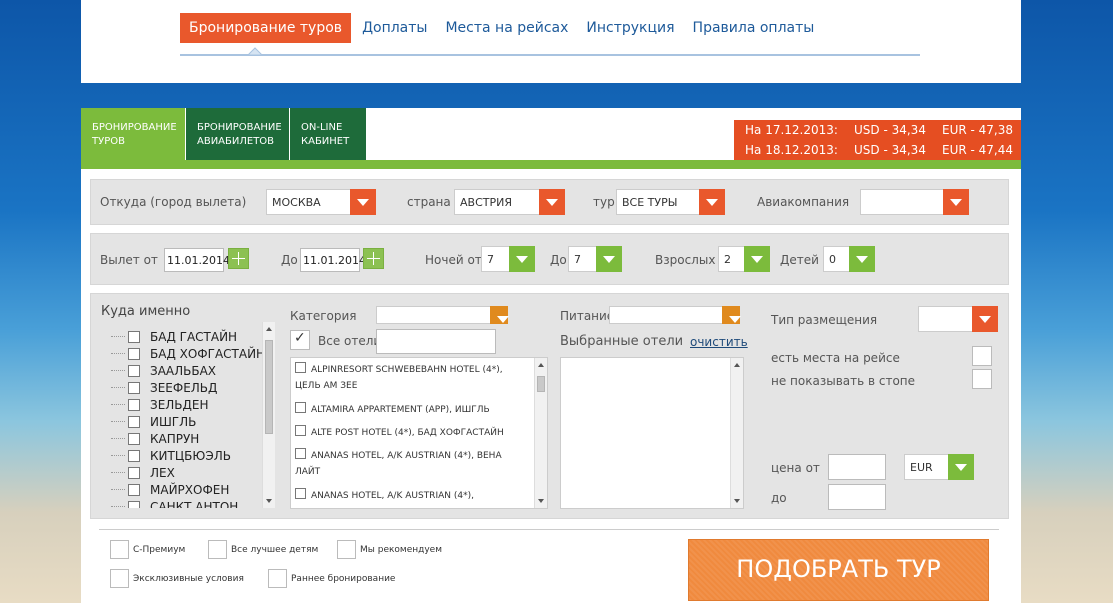 Image resolution: width=1113 pixels, height=603 pixels. What do you see at coordinates (849, 259) in the screenshot?
I see `children-select: 0` at bounding box center [849, 259].